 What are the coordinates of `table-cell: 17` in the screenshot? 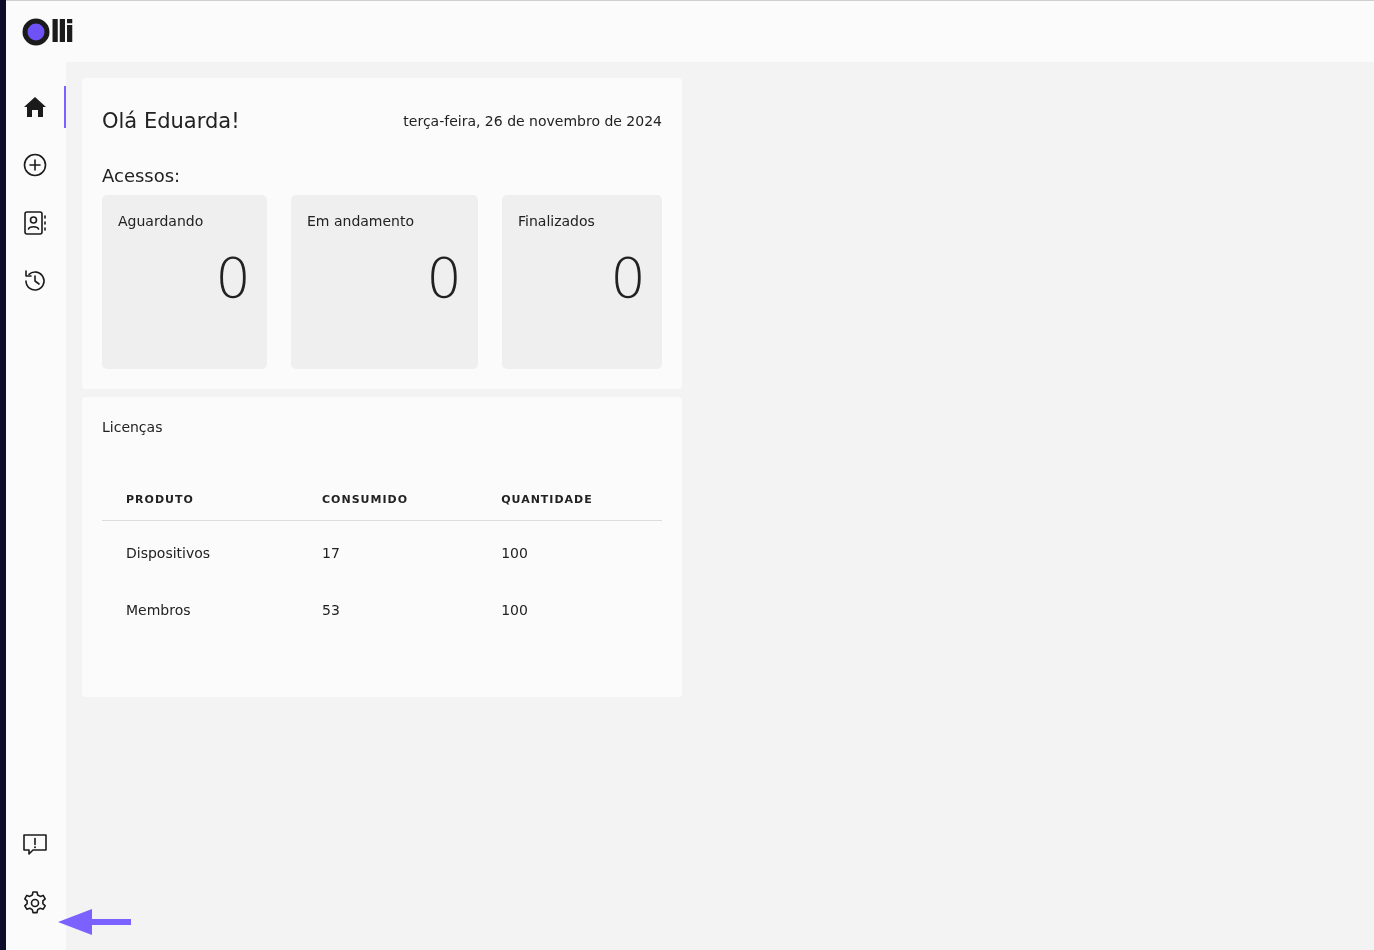 It's located at (388, 549).